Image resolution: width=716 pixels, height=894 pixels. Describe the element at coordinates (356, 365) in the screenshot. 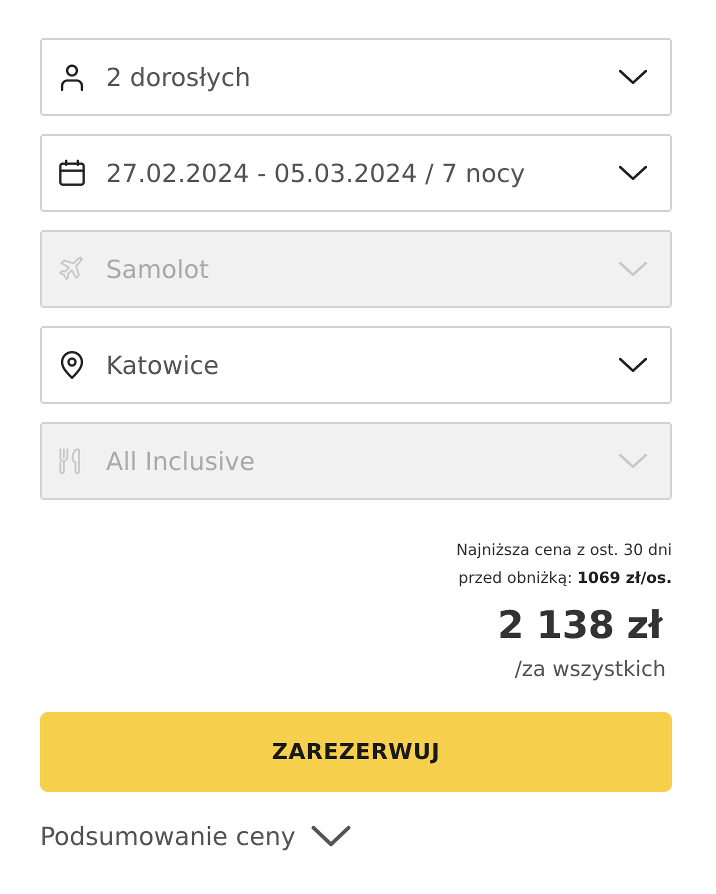

I see `select-field: Katowice` at that location.